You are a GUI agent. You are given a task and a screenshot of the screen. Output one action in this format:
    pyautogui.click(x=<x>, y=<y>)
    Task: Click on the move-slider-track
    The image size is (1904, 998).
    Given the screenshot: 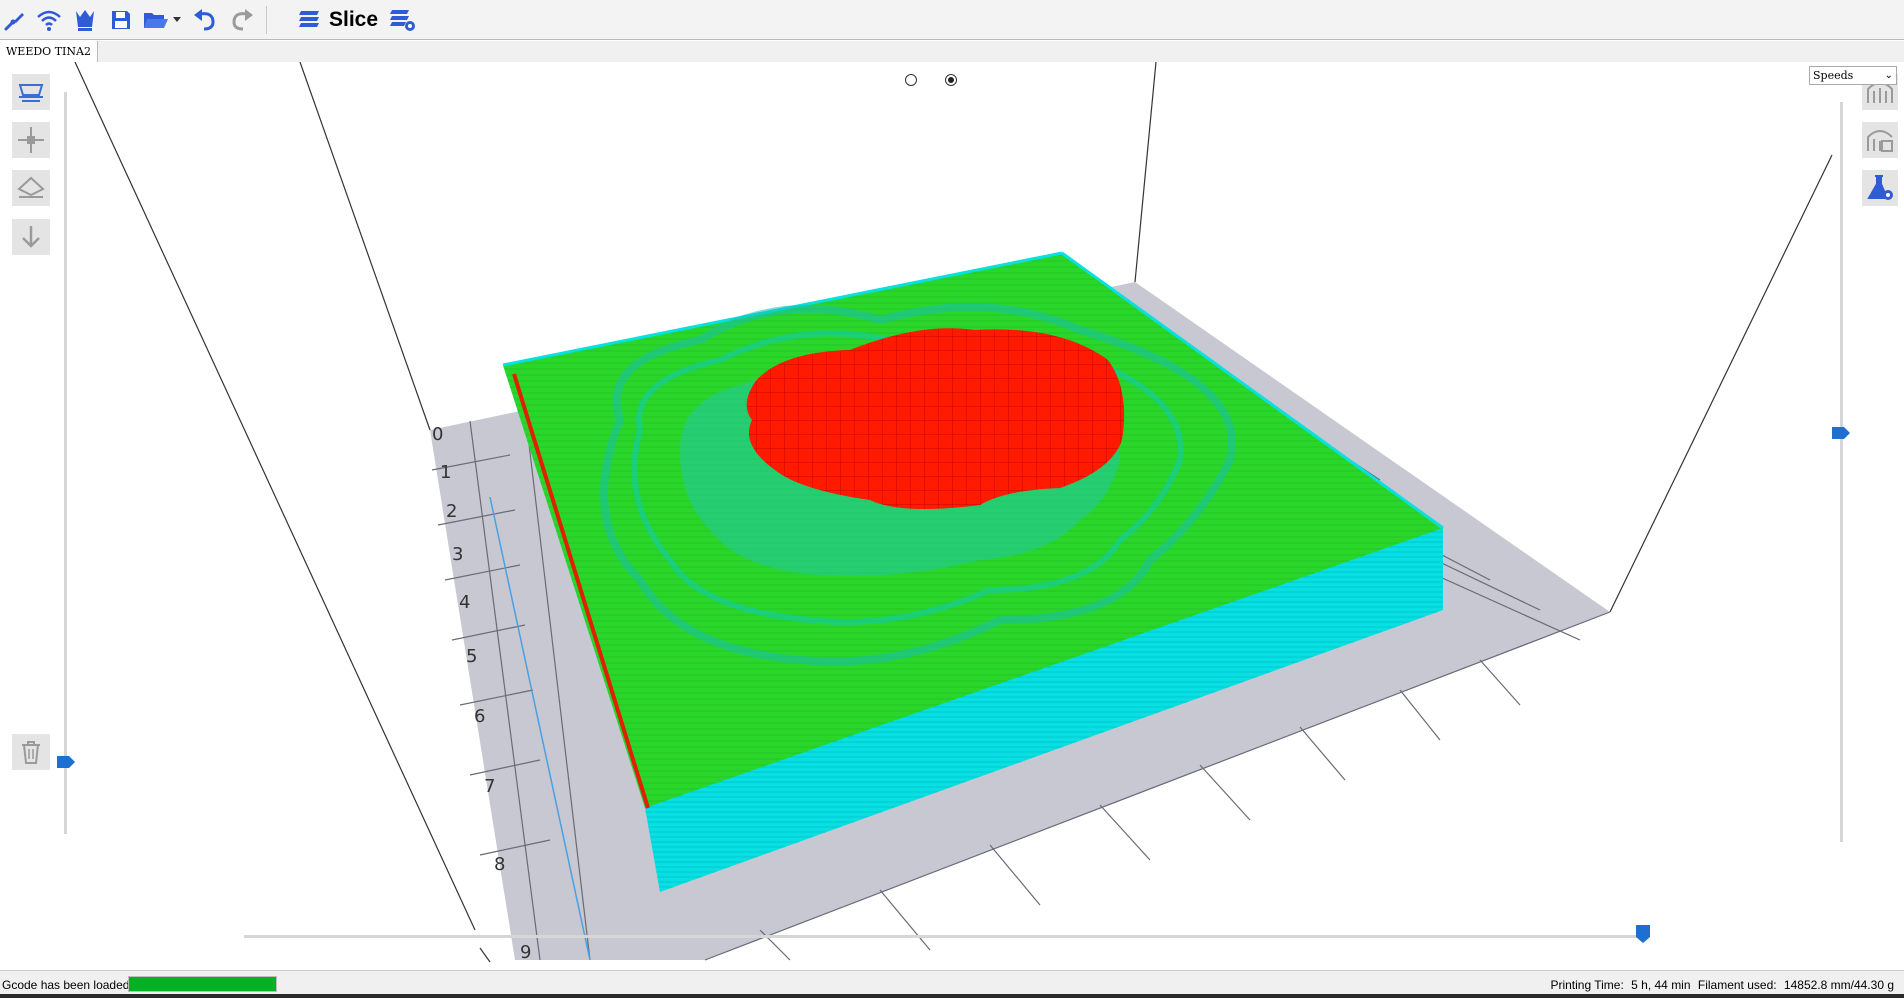 What is the action you would take?
    pyautogui.click(x=944, y=936)
    